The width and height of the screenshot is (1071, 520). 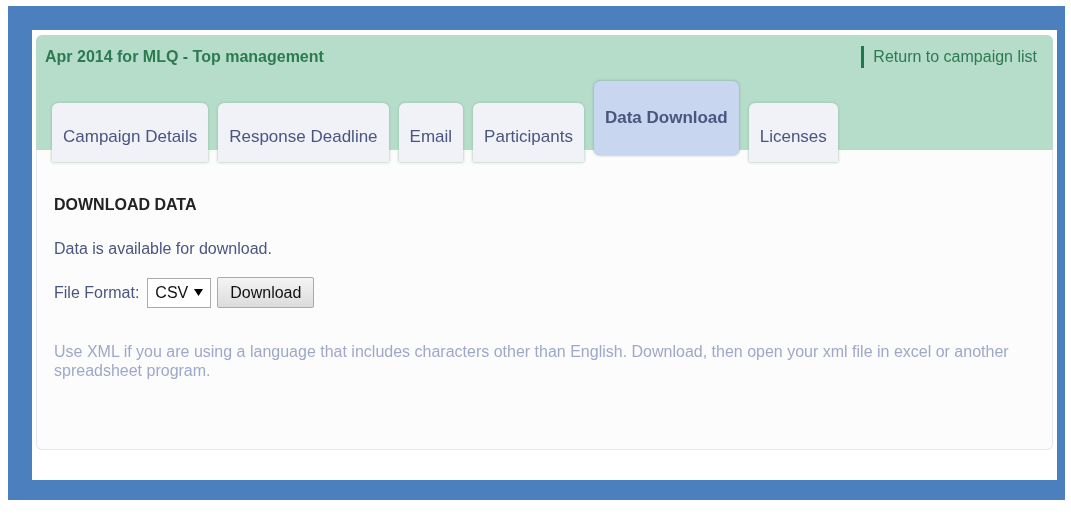 I want to click on tab: Response Deadline, so click(x=303, y=132).